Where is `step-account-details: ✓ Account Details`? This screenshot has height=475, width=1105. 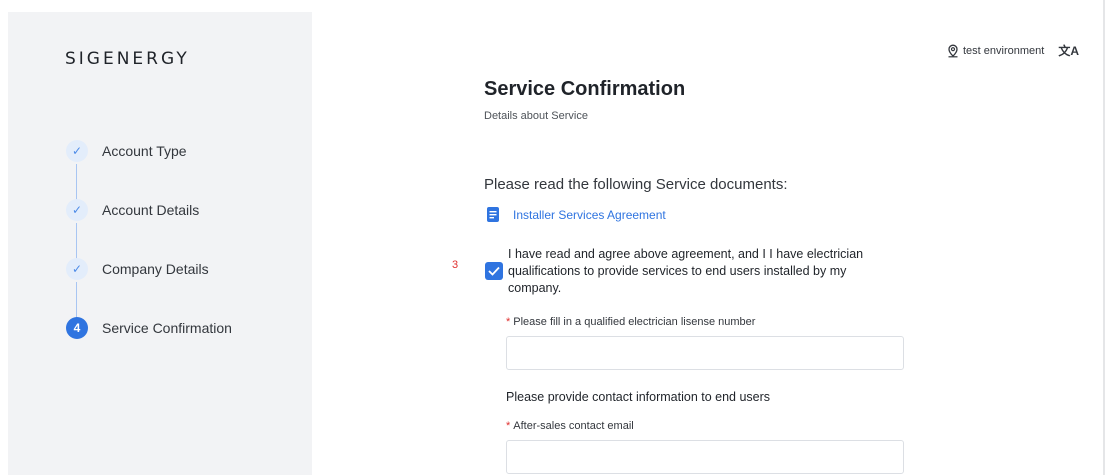
step-account-details: ✓ Account Details is located at coordinates (132, 210).